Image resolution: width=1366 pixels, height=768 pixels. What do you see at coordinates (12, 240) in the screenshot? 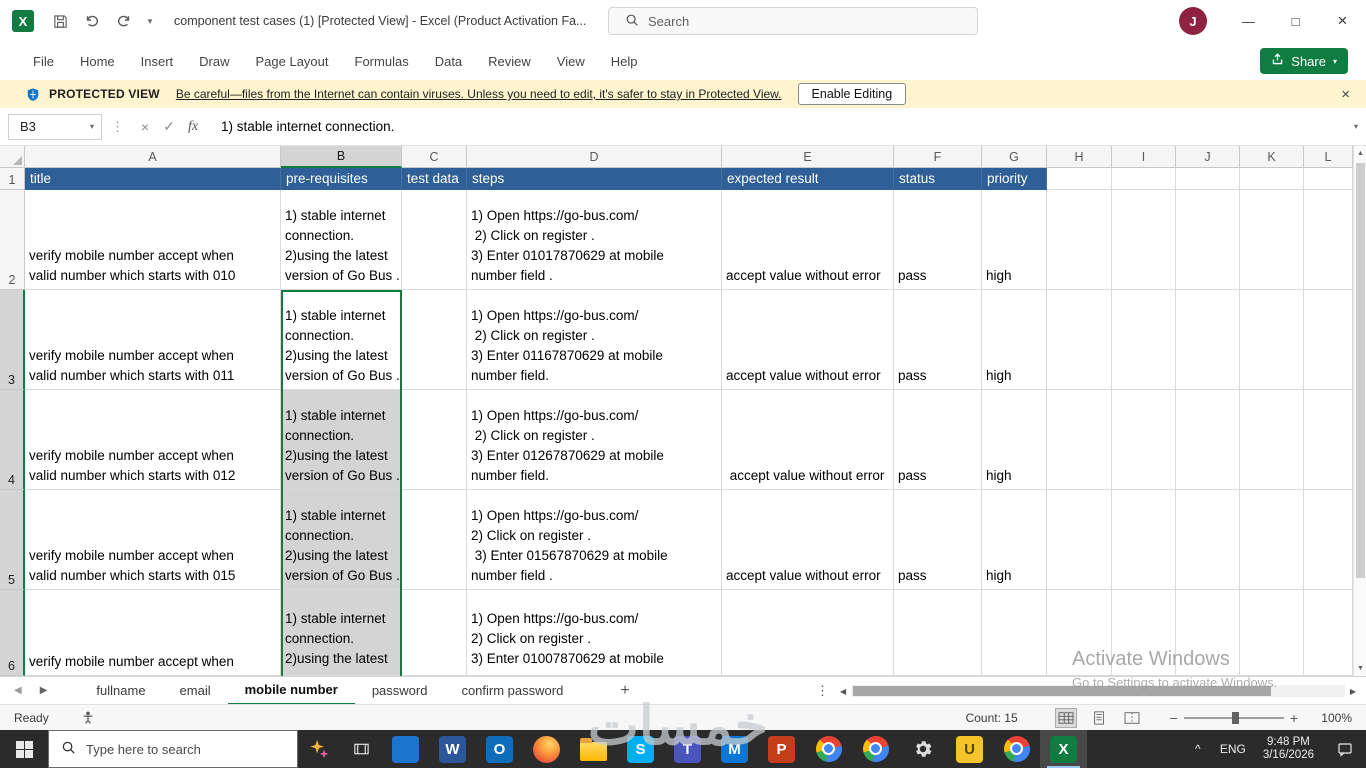
I see `row-header-2: 2` at bounding box center [12, 240].